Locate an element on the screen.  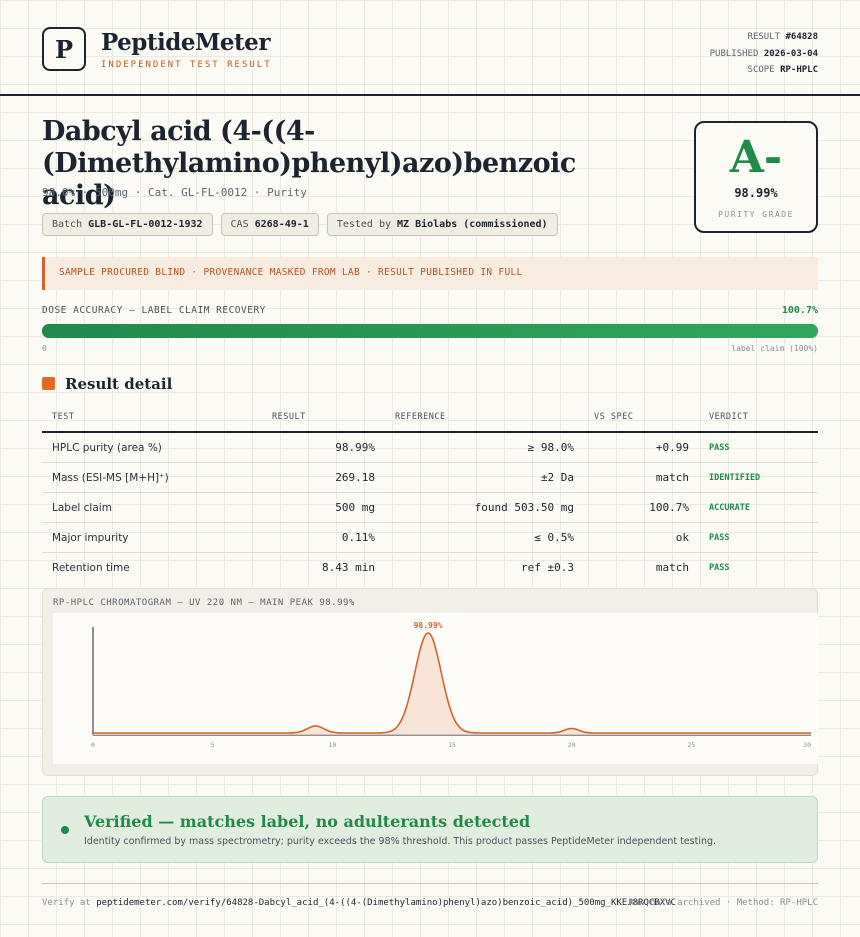
cell-test: Major impurity is located at coordinates (152, 537).